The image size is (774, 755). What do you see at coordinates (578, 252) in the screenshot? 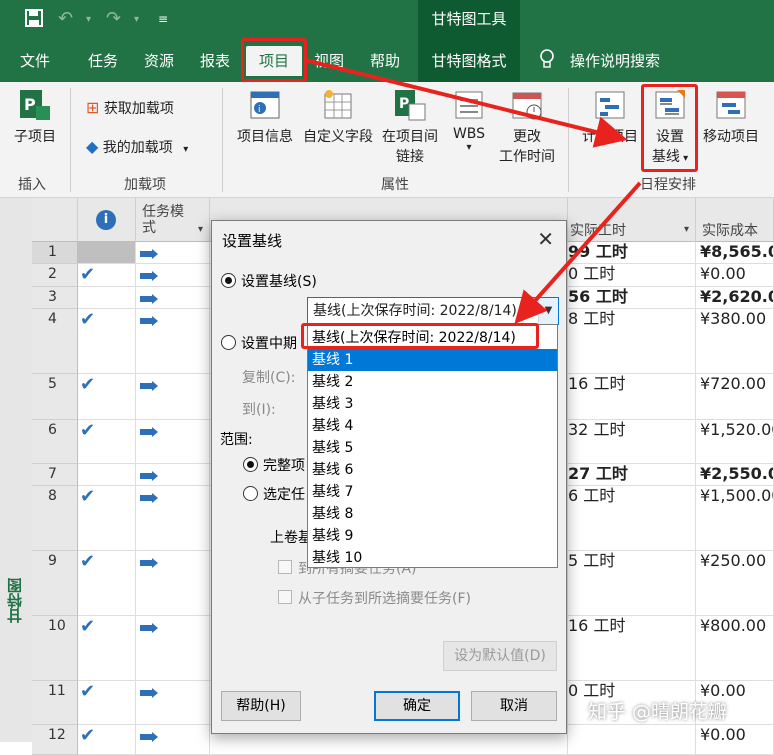
I see `arrow-baseline-to-dropdown` at bounding box center [578, 252].